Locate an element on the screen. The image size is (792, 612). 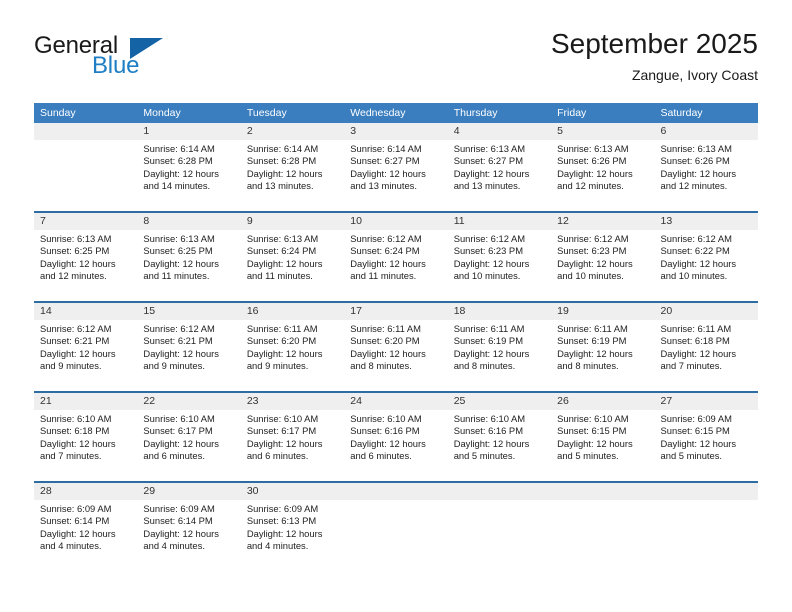
day-number: 28 is located at coordinates (85, 491).